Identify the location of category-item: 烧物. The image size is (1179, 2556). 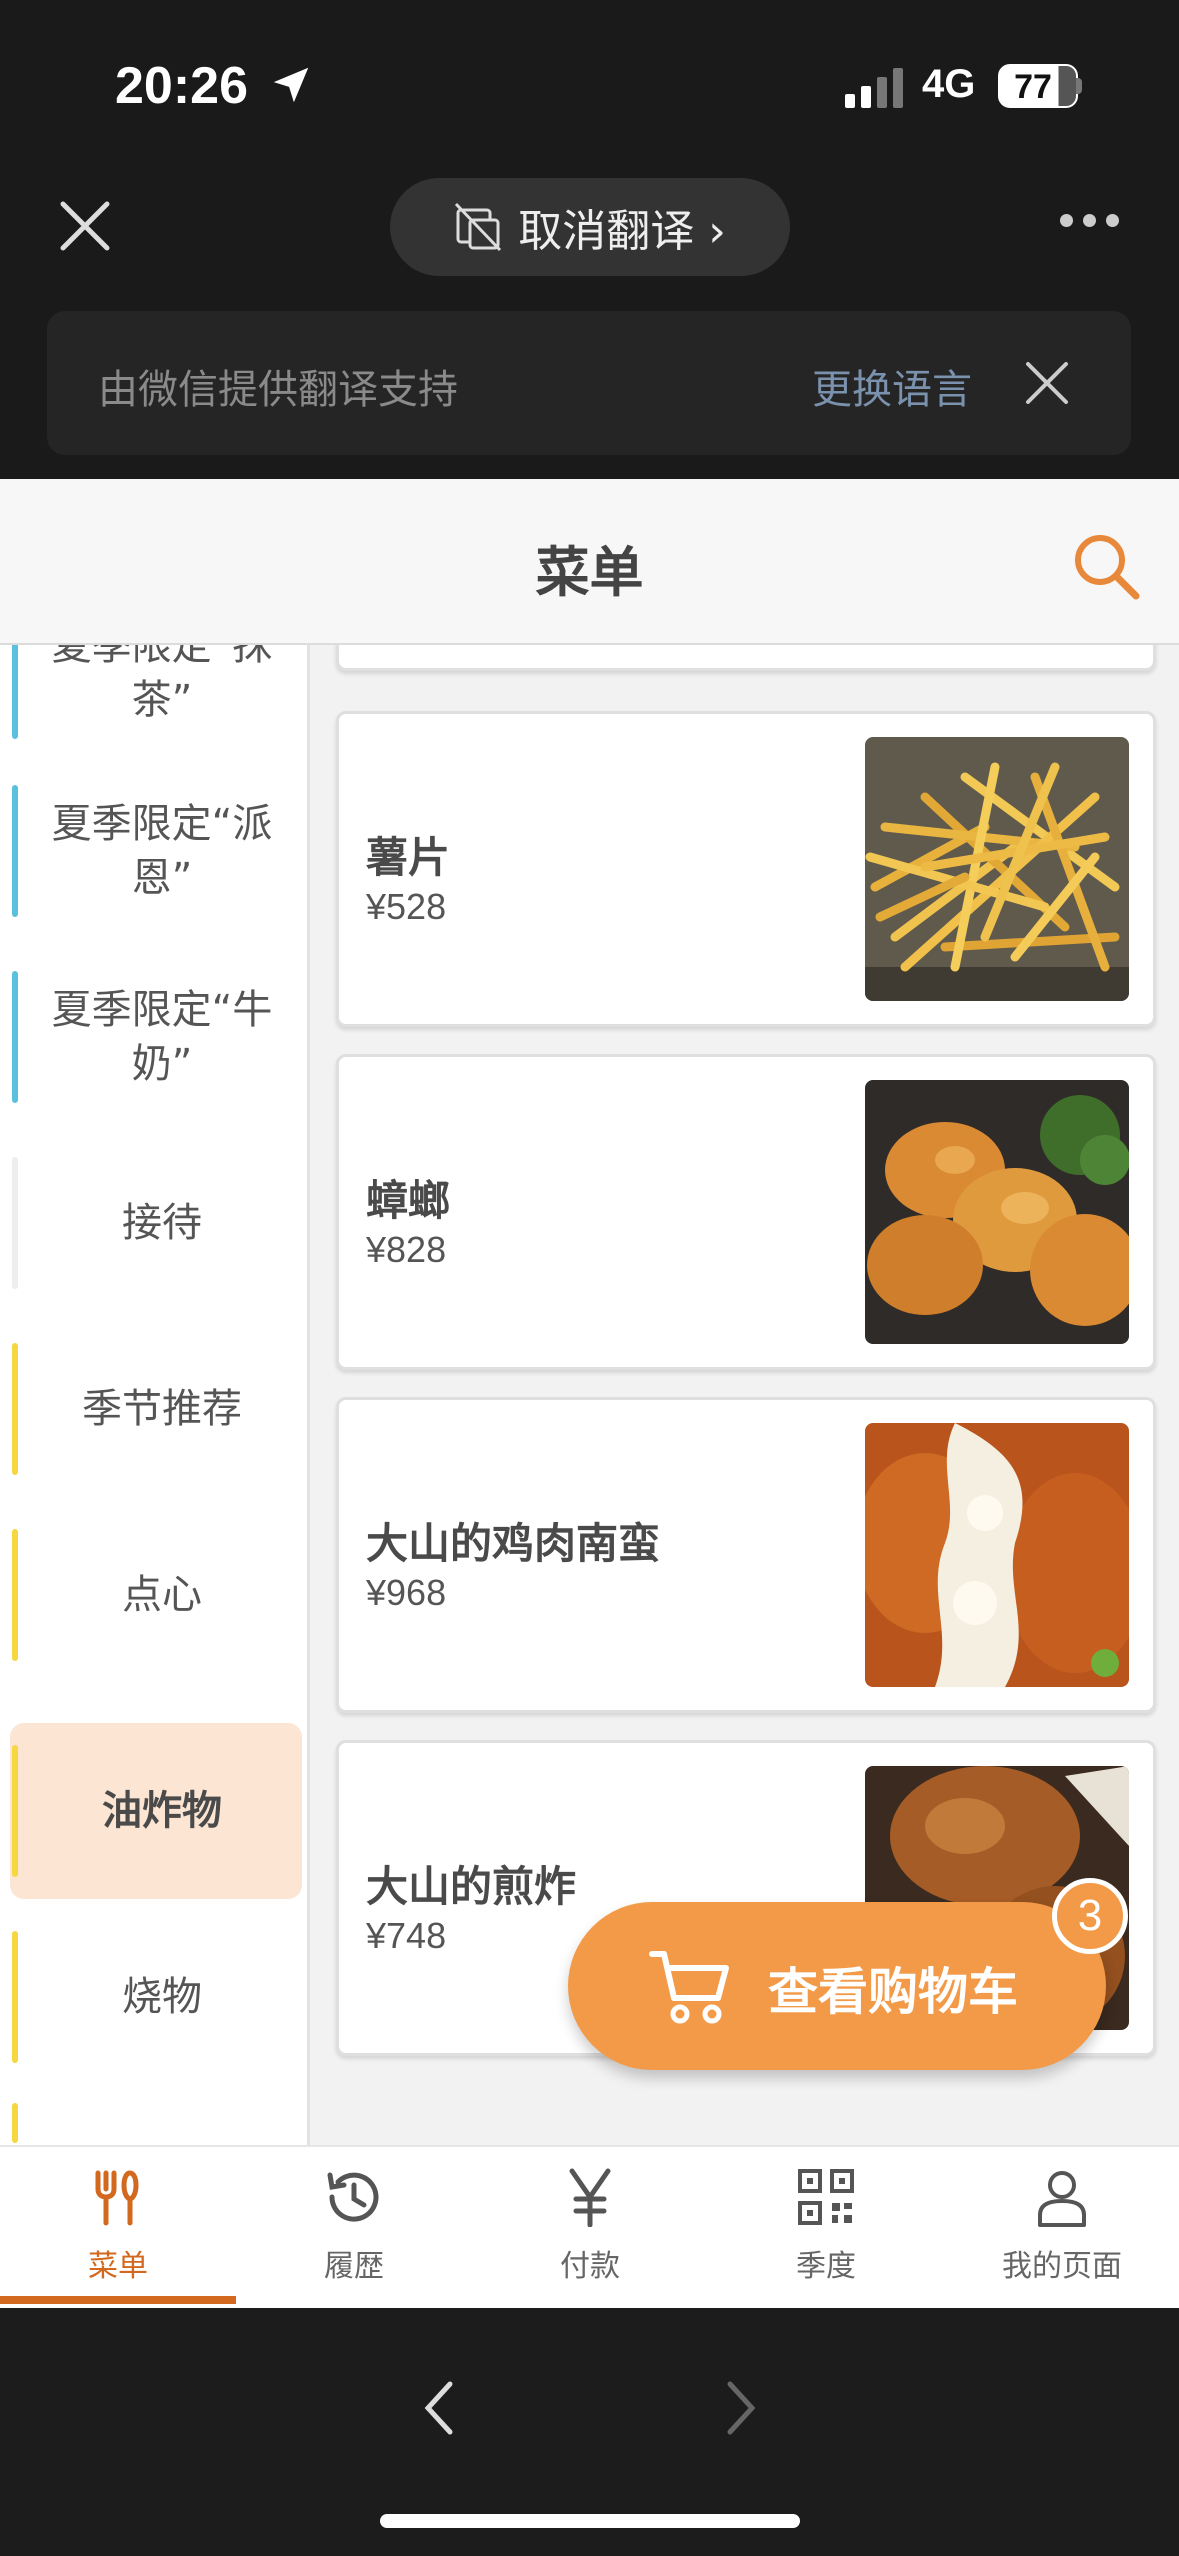
(156, 1997).